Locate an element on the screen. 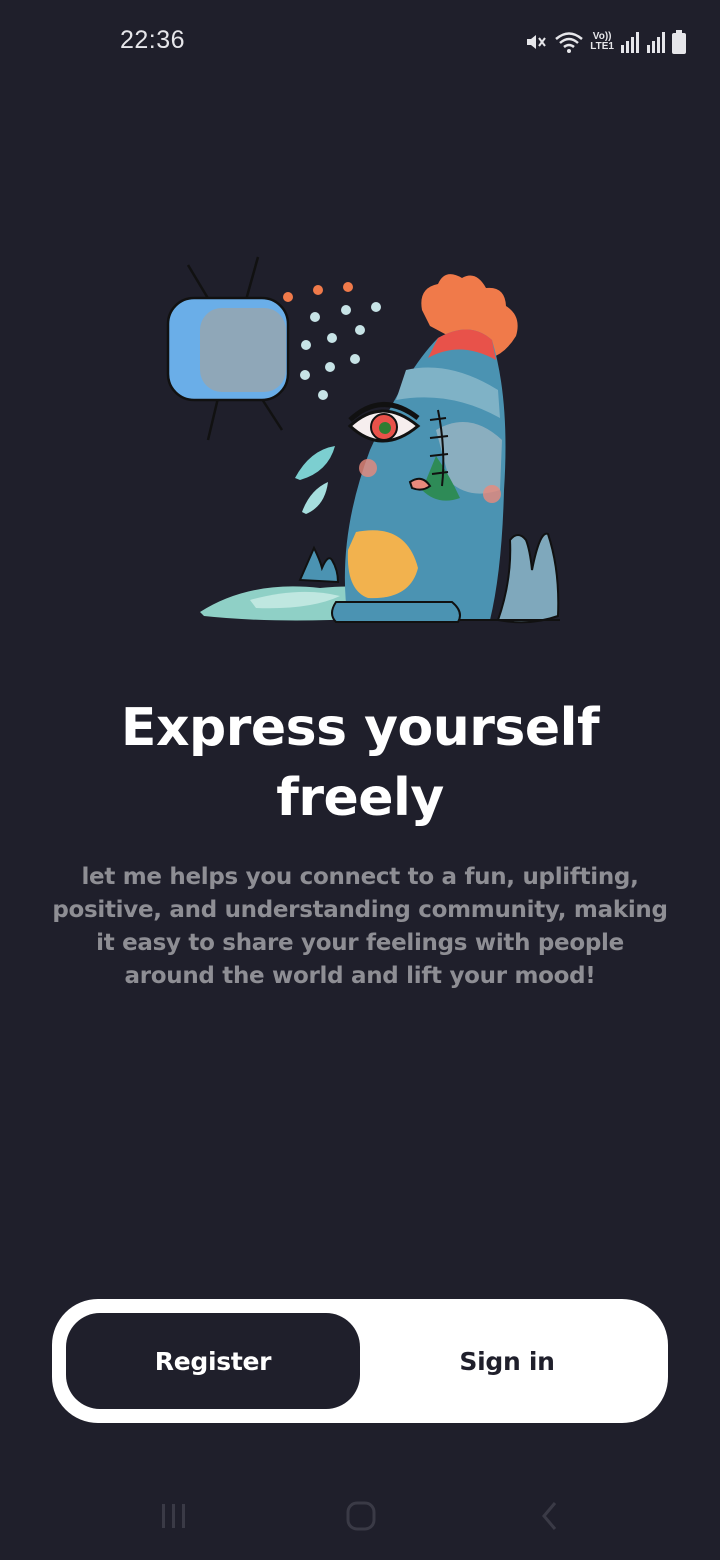 The width and height of the screenshot is (720, 1560). mute-icon is located at coordinates (536, 42).